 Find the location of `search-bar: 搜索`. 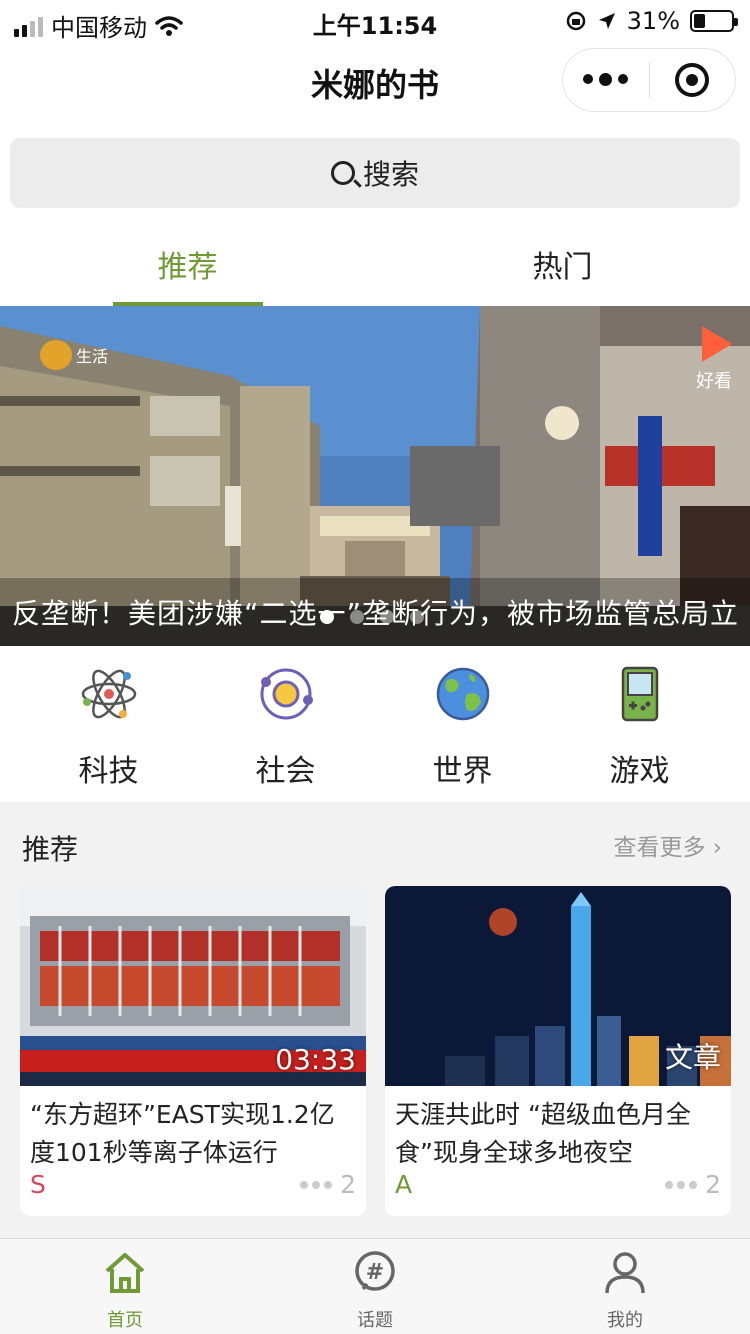

search-bar: 搜索 is located at coordinates (375, 173).